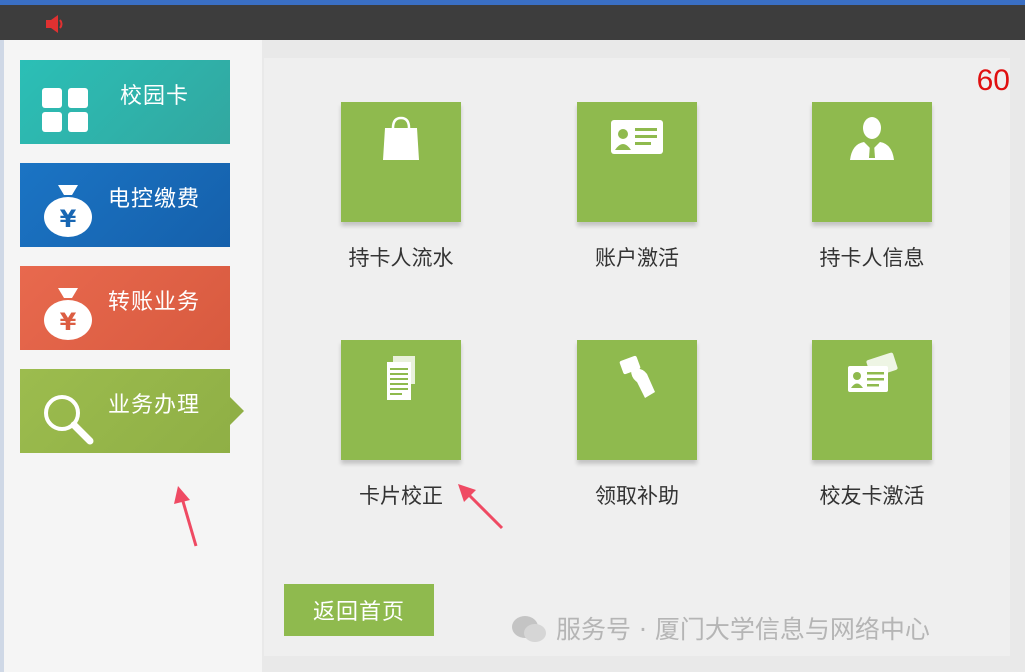 The height and width of the screenshot is (672, 1025). What do you see at coordinates (872, 138) in the screenshot?
I see `person-icon` at bounding box center [872, 138].